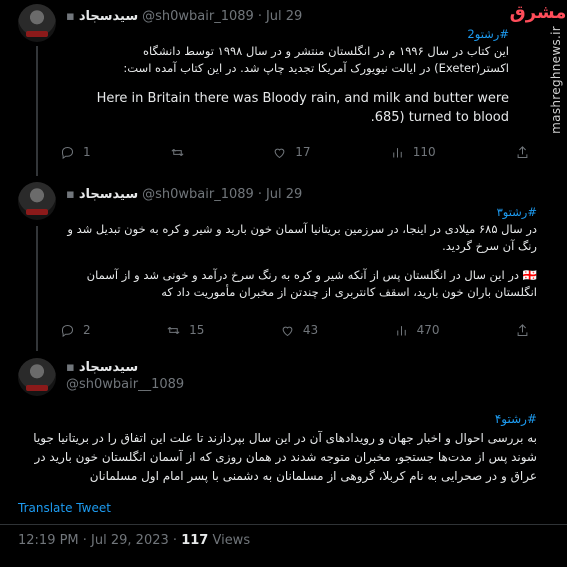 This screenshot has width=567, height=567. What do you see at coordinates (185, 330) in the screenshot?
I see `retweet-button: 15` at bounding box center [185, 330].